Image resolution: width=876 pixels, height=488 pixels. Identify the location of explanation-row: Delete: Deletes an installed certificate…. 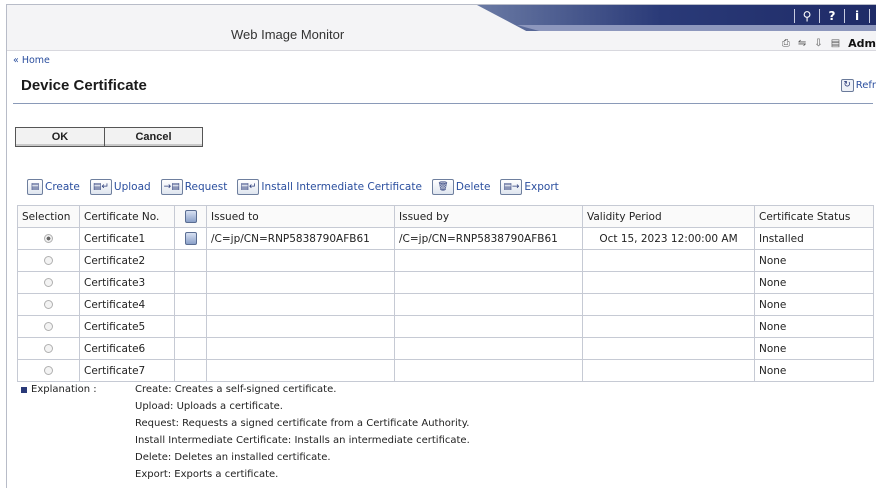
(245, 457).